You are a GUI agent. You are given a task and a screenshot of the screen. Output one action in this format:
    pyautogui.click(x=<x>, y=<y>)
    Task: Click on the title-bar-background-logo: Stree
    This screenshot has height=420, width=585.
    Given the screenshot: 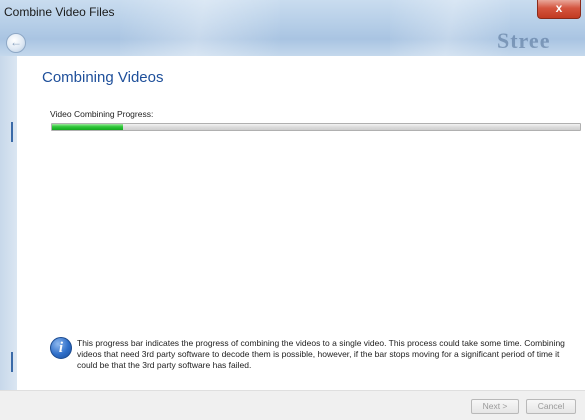 What is the action you would take?
    pyautogui.click(x=524, y=40)
    